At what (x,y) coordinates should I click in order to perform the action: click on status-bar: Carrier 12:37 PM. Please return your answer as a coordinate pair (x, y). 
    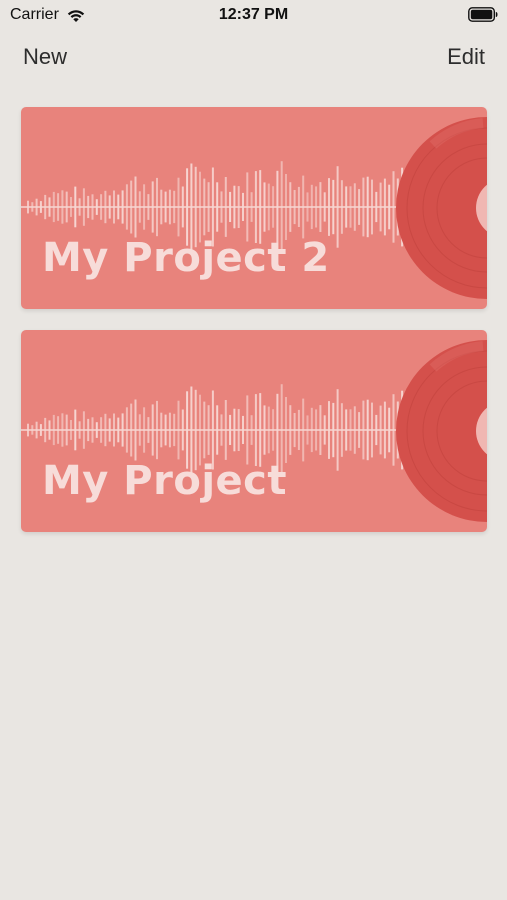
    Looking at the image, I should click on (253, 16).